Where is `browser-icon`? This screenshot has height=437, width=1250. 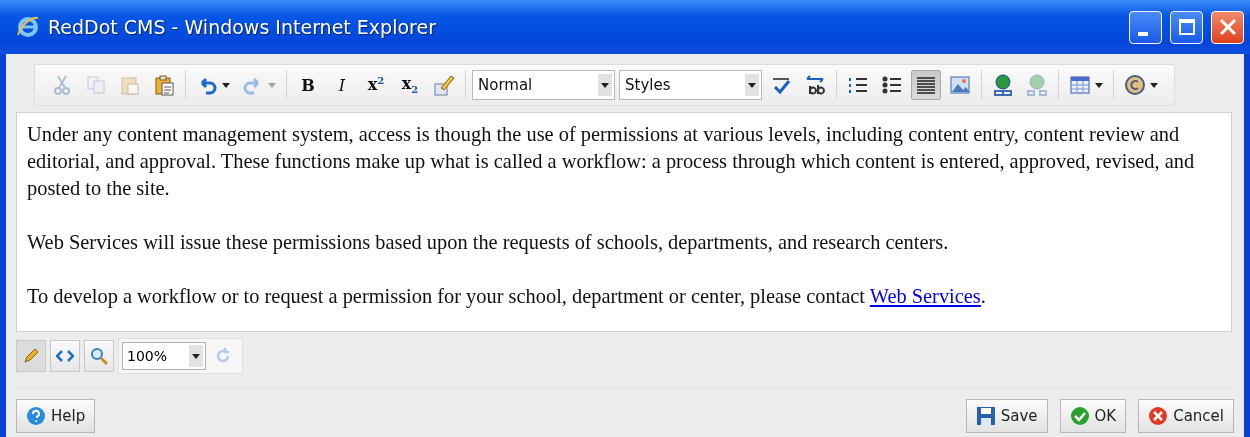
browser-icon is located at coordinates (28, 27).